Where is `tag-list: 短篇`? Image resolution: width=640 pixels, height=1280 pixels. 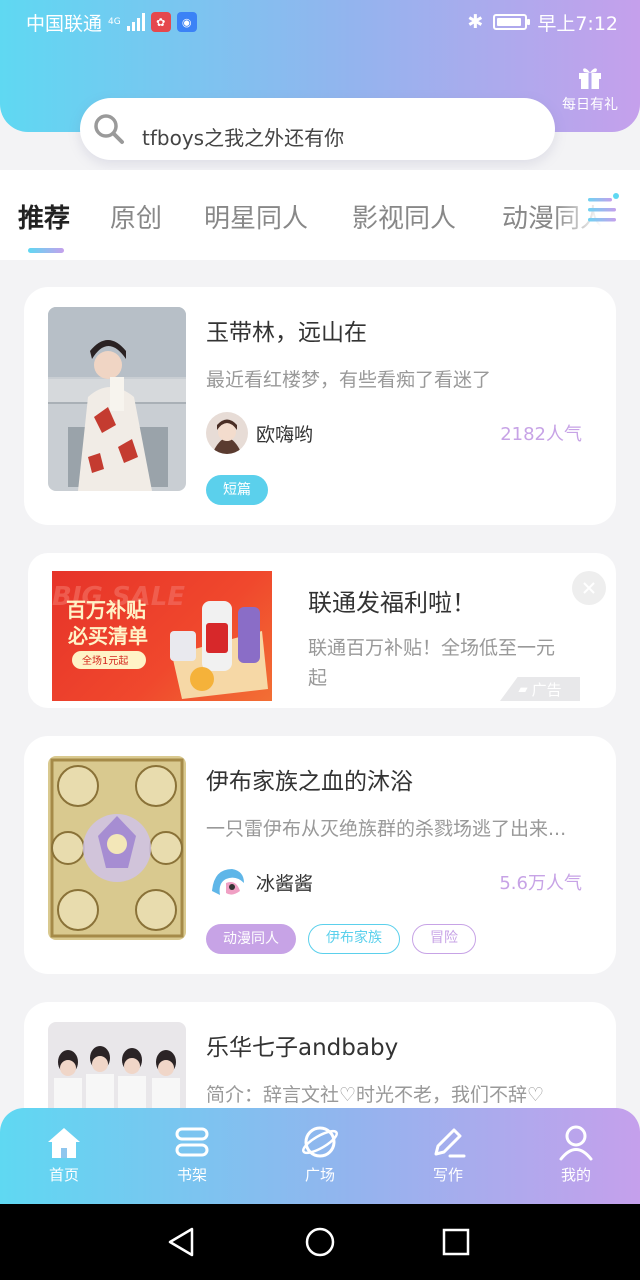
tag-list: 短篇 is located at coordinates (237, 490).